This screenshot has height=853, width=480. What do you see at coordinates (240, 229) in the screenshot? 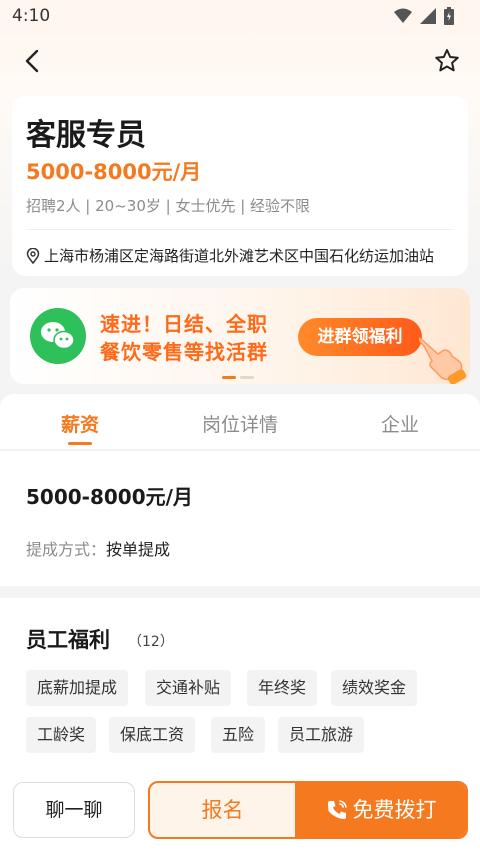
I see `divider` at bounding box center [240, 229].